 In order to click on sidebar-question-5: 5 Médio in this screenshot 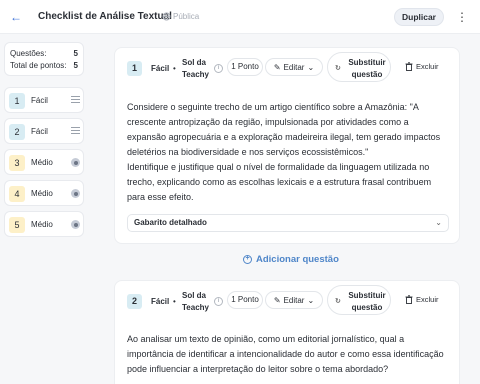, I will do `click(44, 224)`.